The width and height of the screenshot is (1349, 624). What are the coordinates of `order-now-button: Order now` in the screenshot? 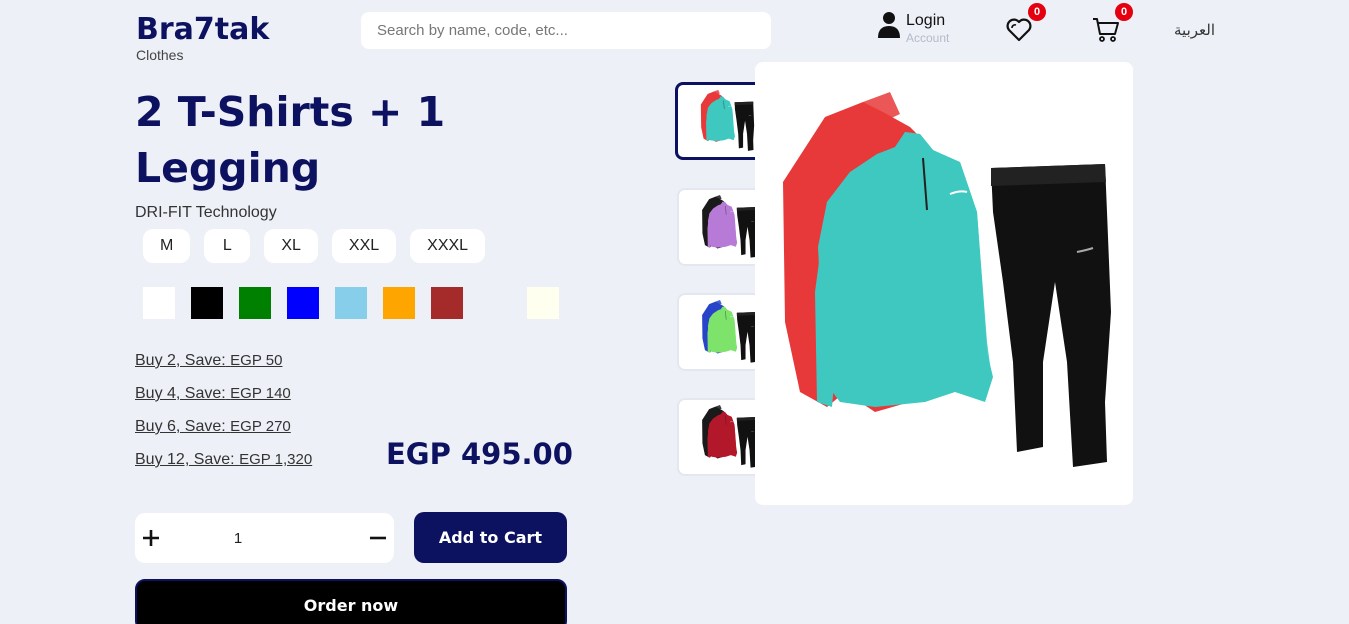 It's located at (351, 601).